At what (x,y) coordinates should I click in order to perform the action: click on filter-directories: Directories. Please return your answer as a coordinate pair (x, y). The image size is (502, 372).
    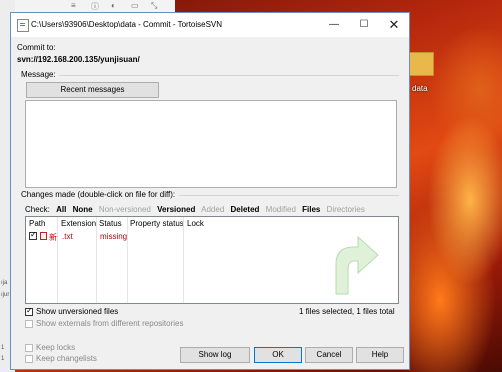
    Looking at the image, I should click on (346, 209).